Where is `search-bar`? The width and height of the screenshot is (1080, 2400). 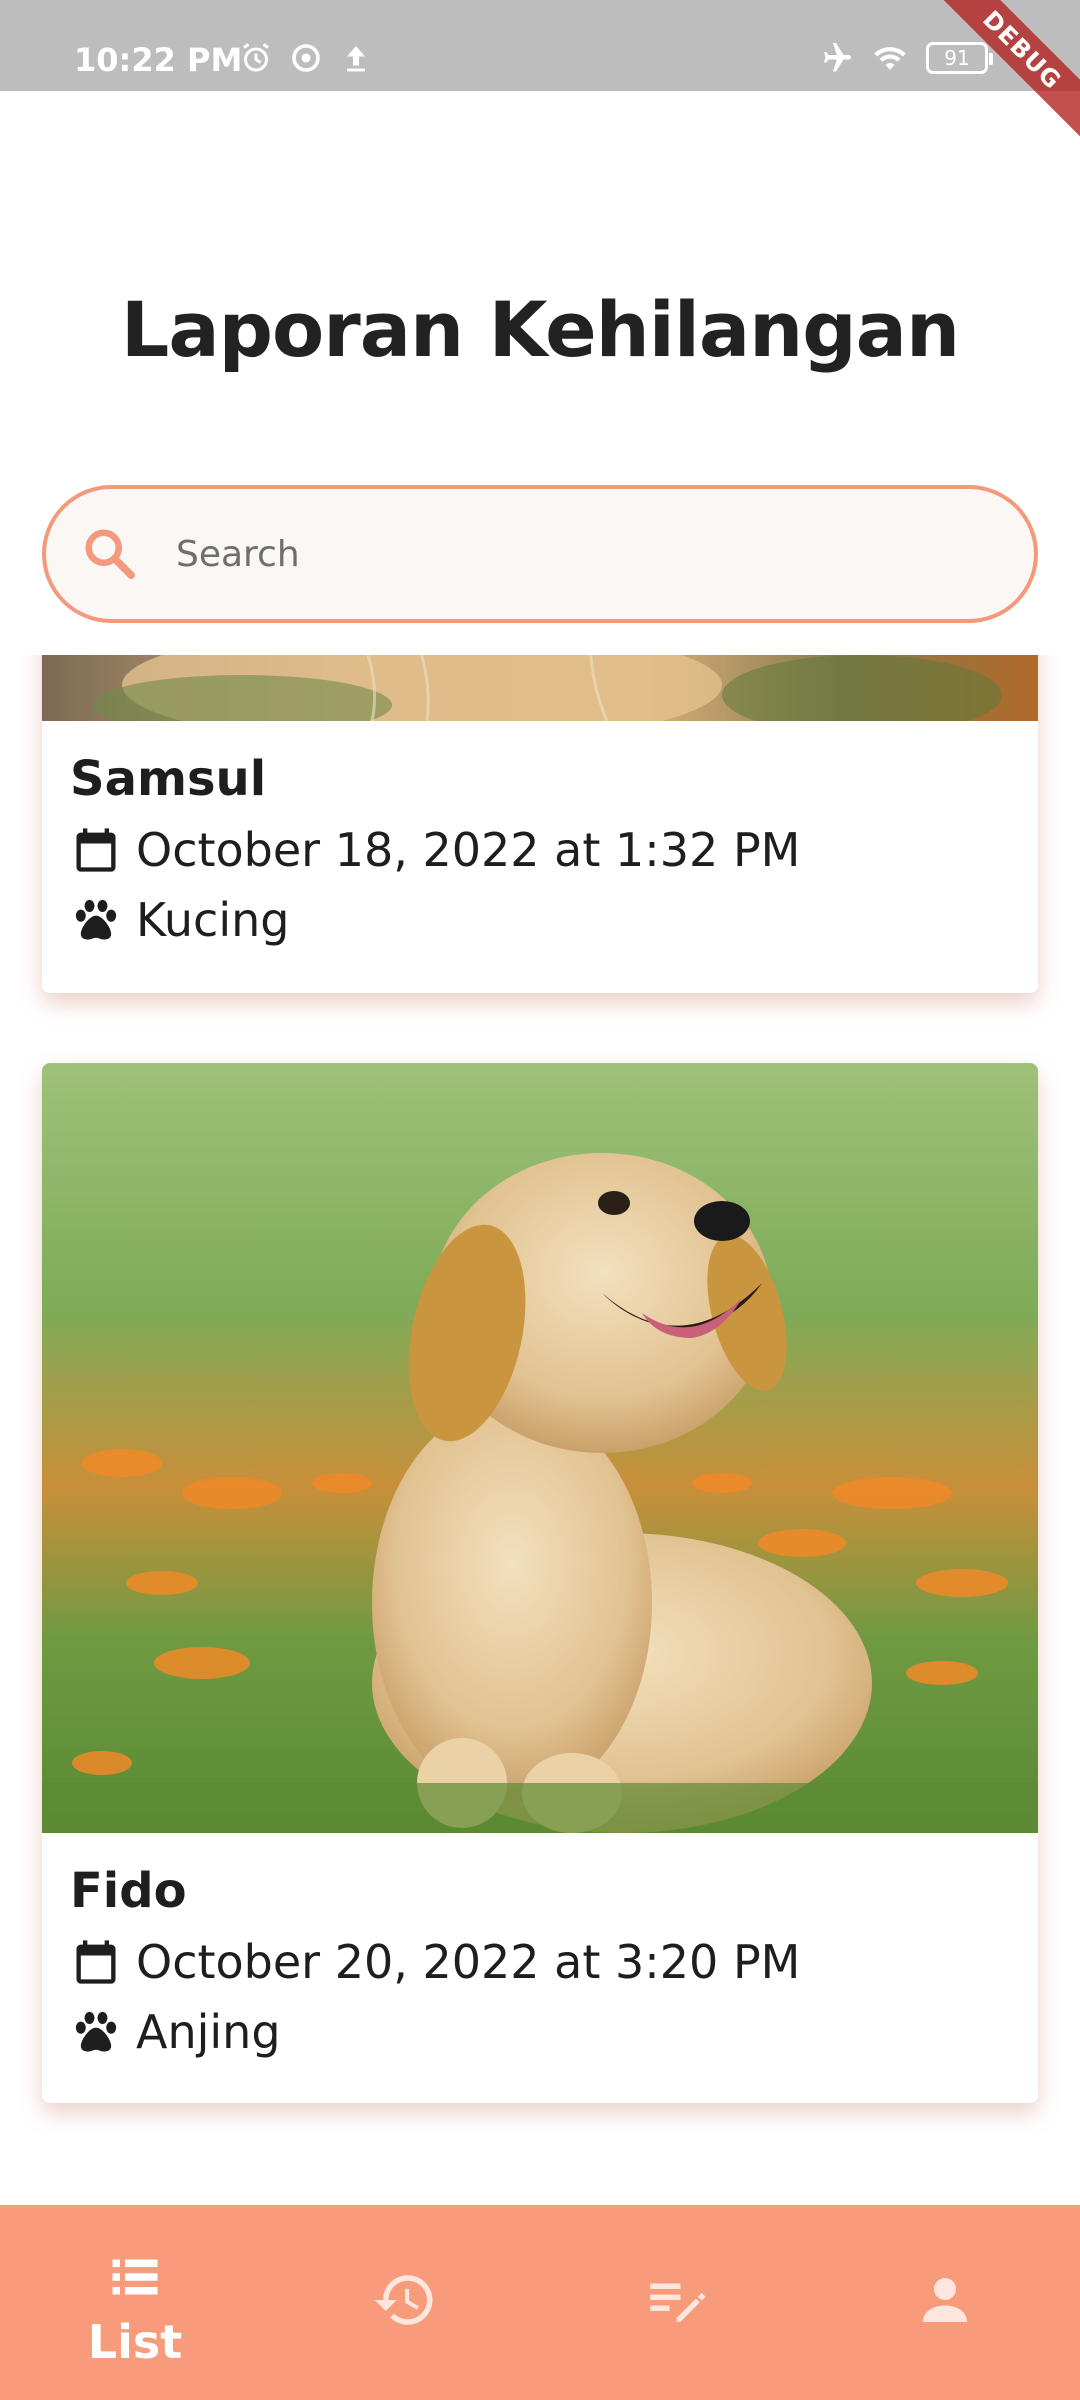
search-bar is located at coordinates (540, 554).